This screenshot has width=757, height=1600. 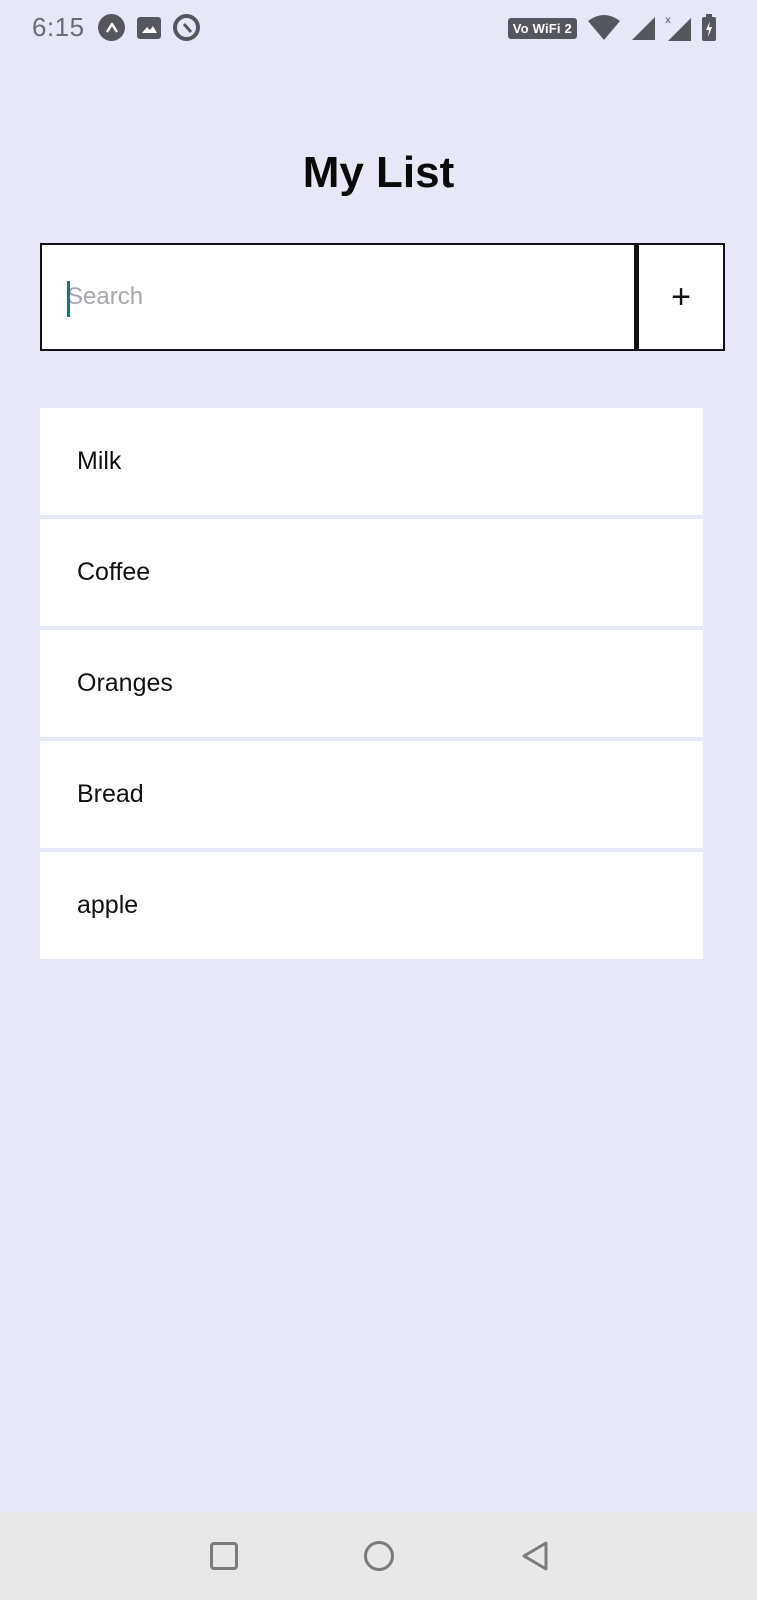 What do you see at coordinates (643, 28) in the screenshot?
I see `signal-icon` at bounding box center [643, 28].